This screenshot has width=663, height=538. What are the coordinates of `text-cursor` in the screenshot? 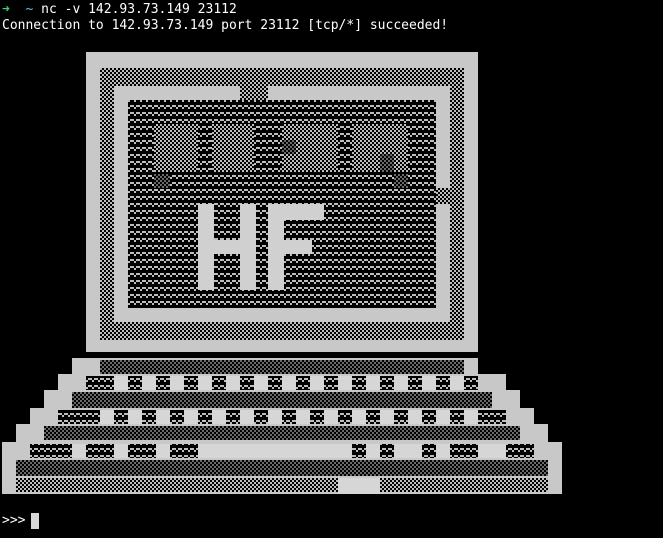 It's located at (35, 521).